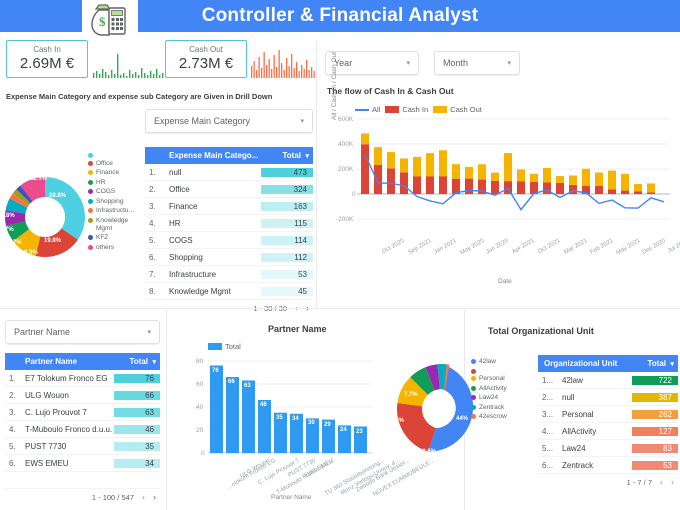 The image size is (680, 510). What do you see at coordinates (82, 395) in the screenshot?
I see `table-row: 2. ULG Wouon 66` at bounding box center [82, 395].